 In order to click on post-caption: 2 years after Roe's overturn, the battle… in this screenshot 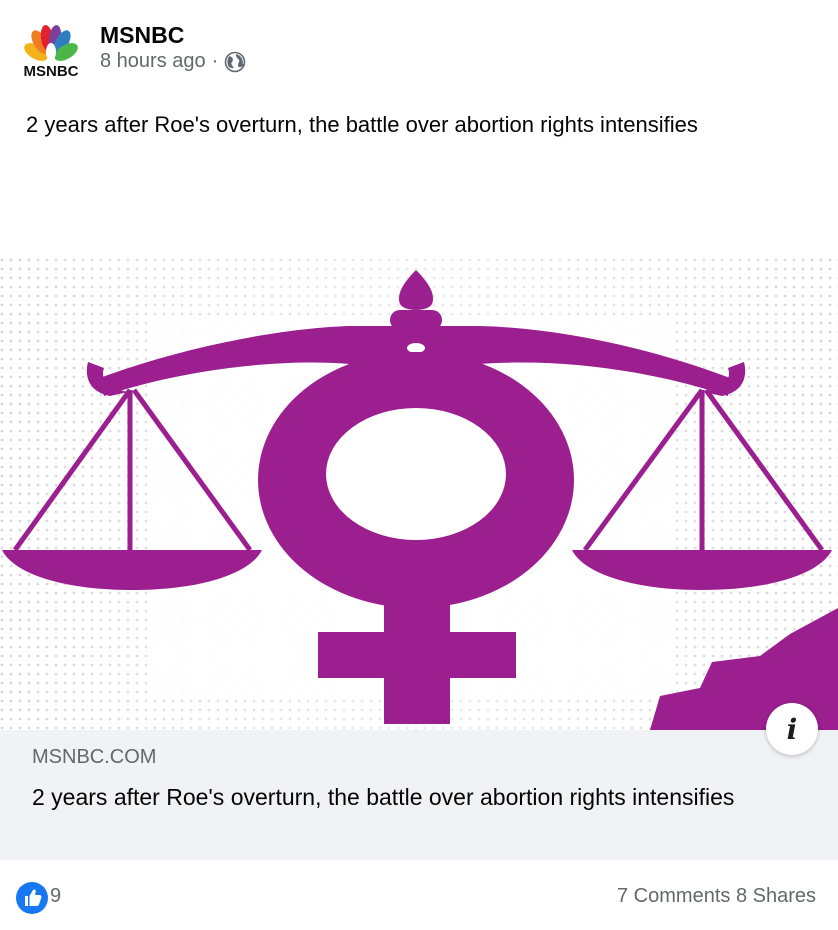, I will do `click(362, 124)`.